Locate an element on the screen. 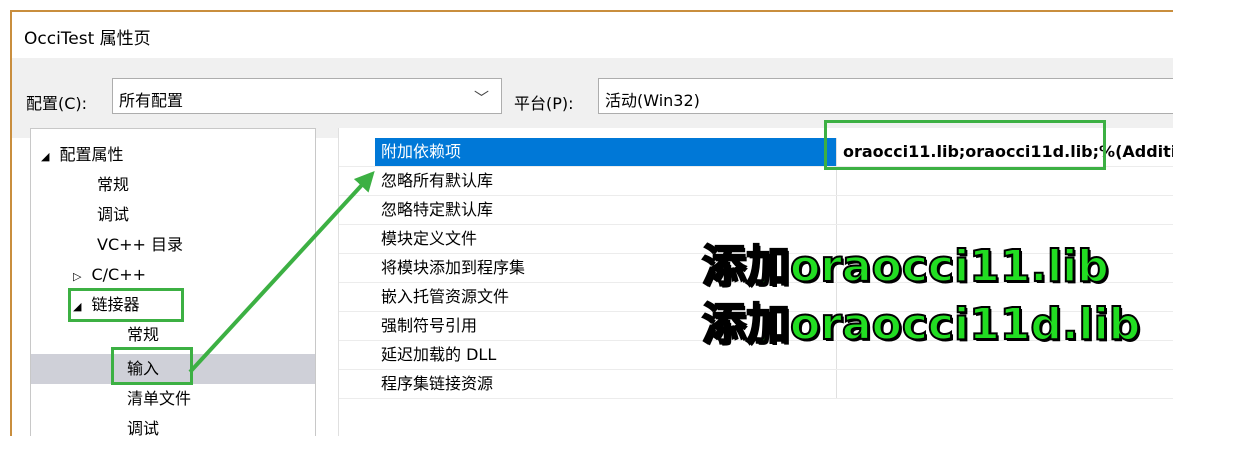 The width and height of the screenshot is (1237, 464). grid-row: 忽略所有默认库 is located at coordinates (756, 181).